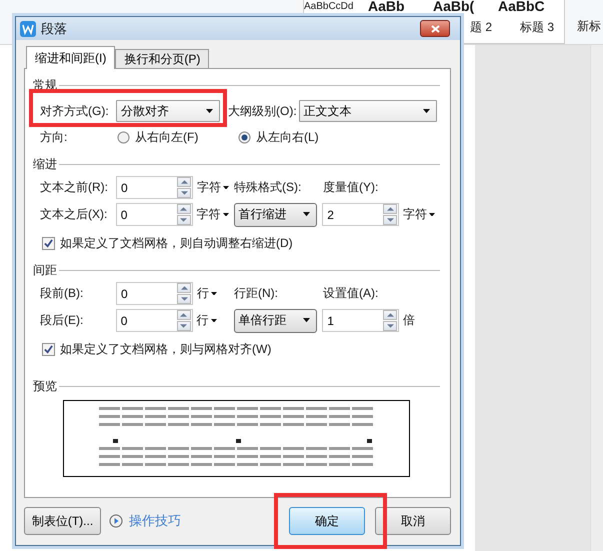  I want to click on field-label: 特殊格式(S):, so click(268, 187).